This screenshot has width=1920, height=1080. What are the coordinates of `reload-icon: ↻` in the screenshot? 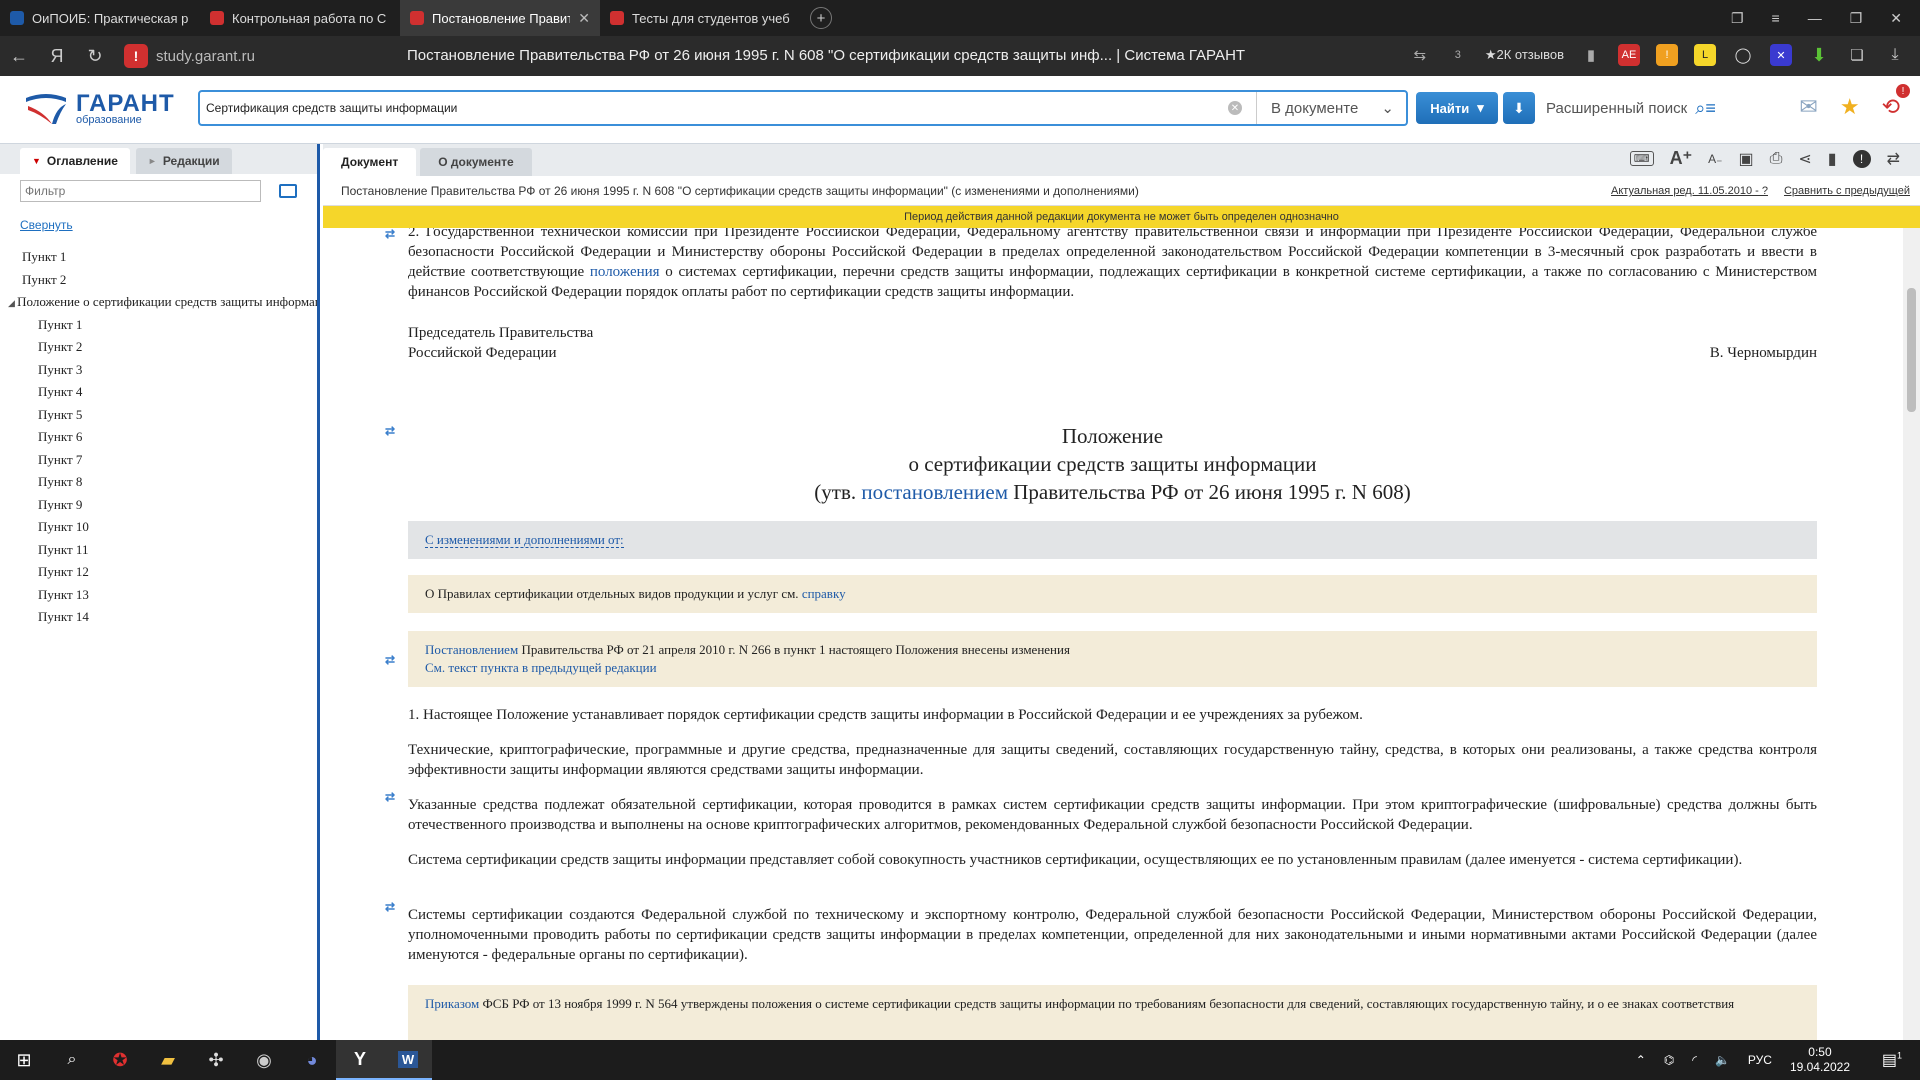 It's located at (95, 56).